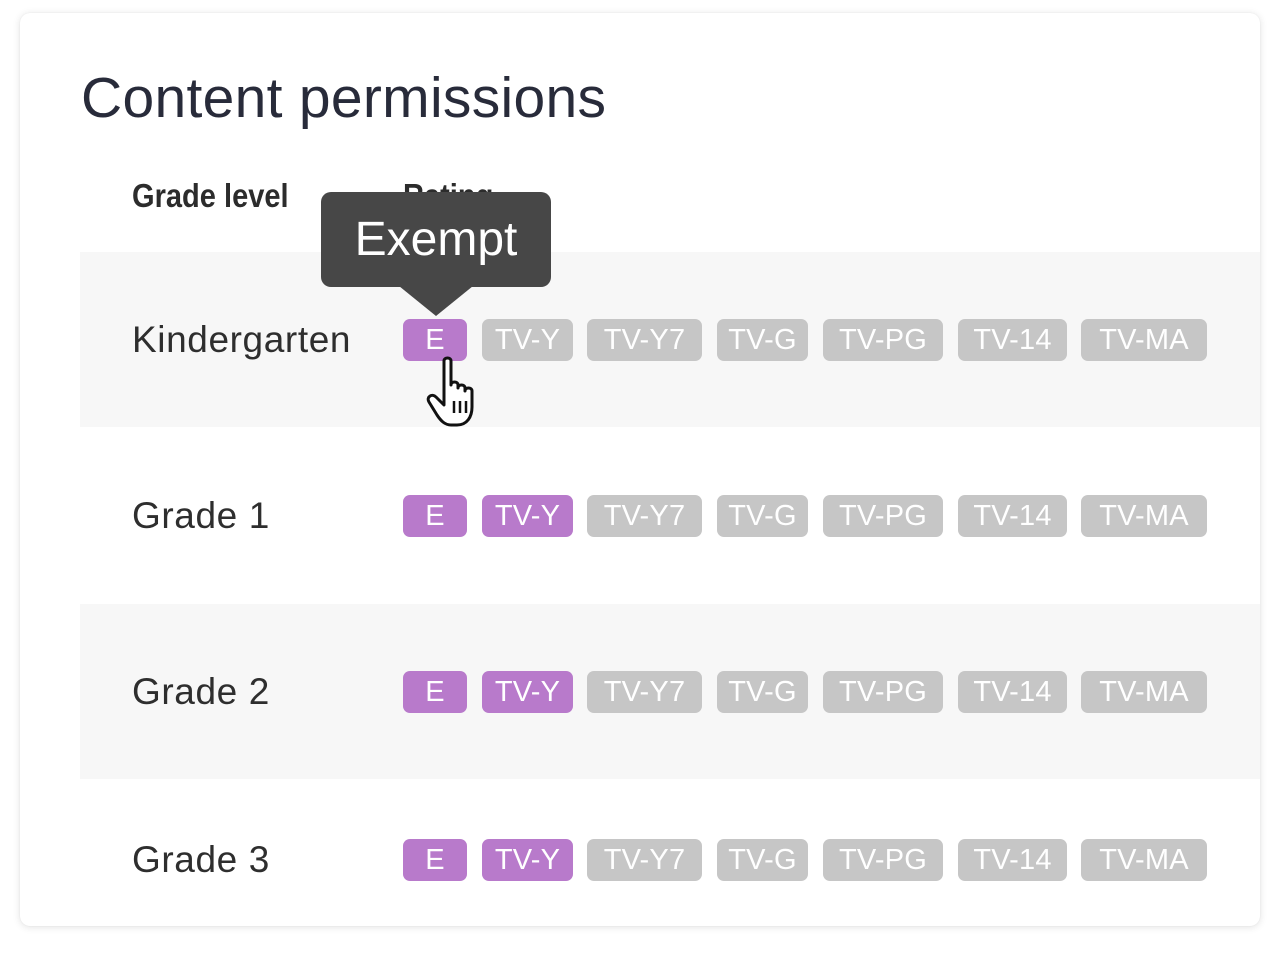  What do you see at coordinates (344, 98) in the screenshot?
I see `page-title: Content permissions` at bounding box center [344, 98].